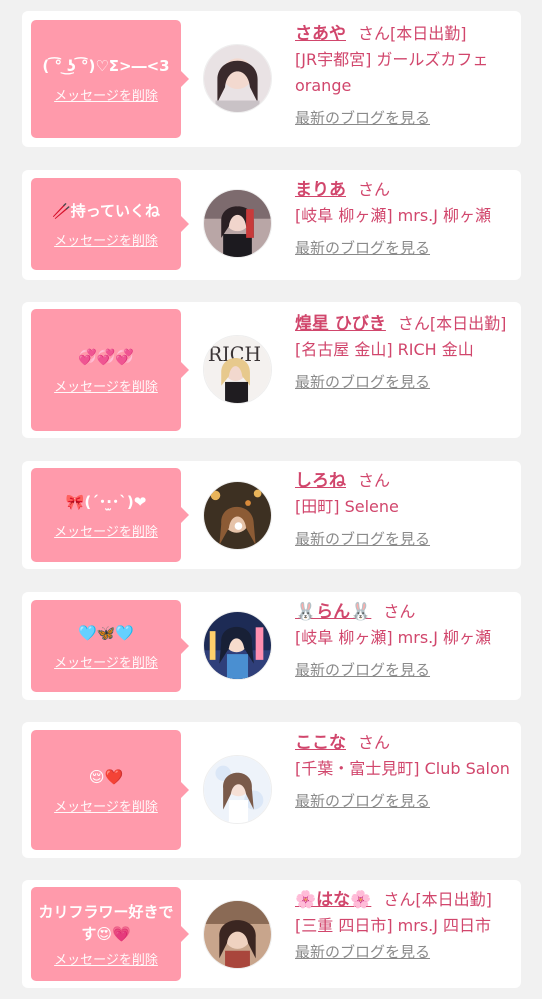 This screenshot has height=999, width=542. What do you see at coordinates (320, 34) in the screenshot?
I see `cast-name-link: さあや` at bounding box center [320, 34].